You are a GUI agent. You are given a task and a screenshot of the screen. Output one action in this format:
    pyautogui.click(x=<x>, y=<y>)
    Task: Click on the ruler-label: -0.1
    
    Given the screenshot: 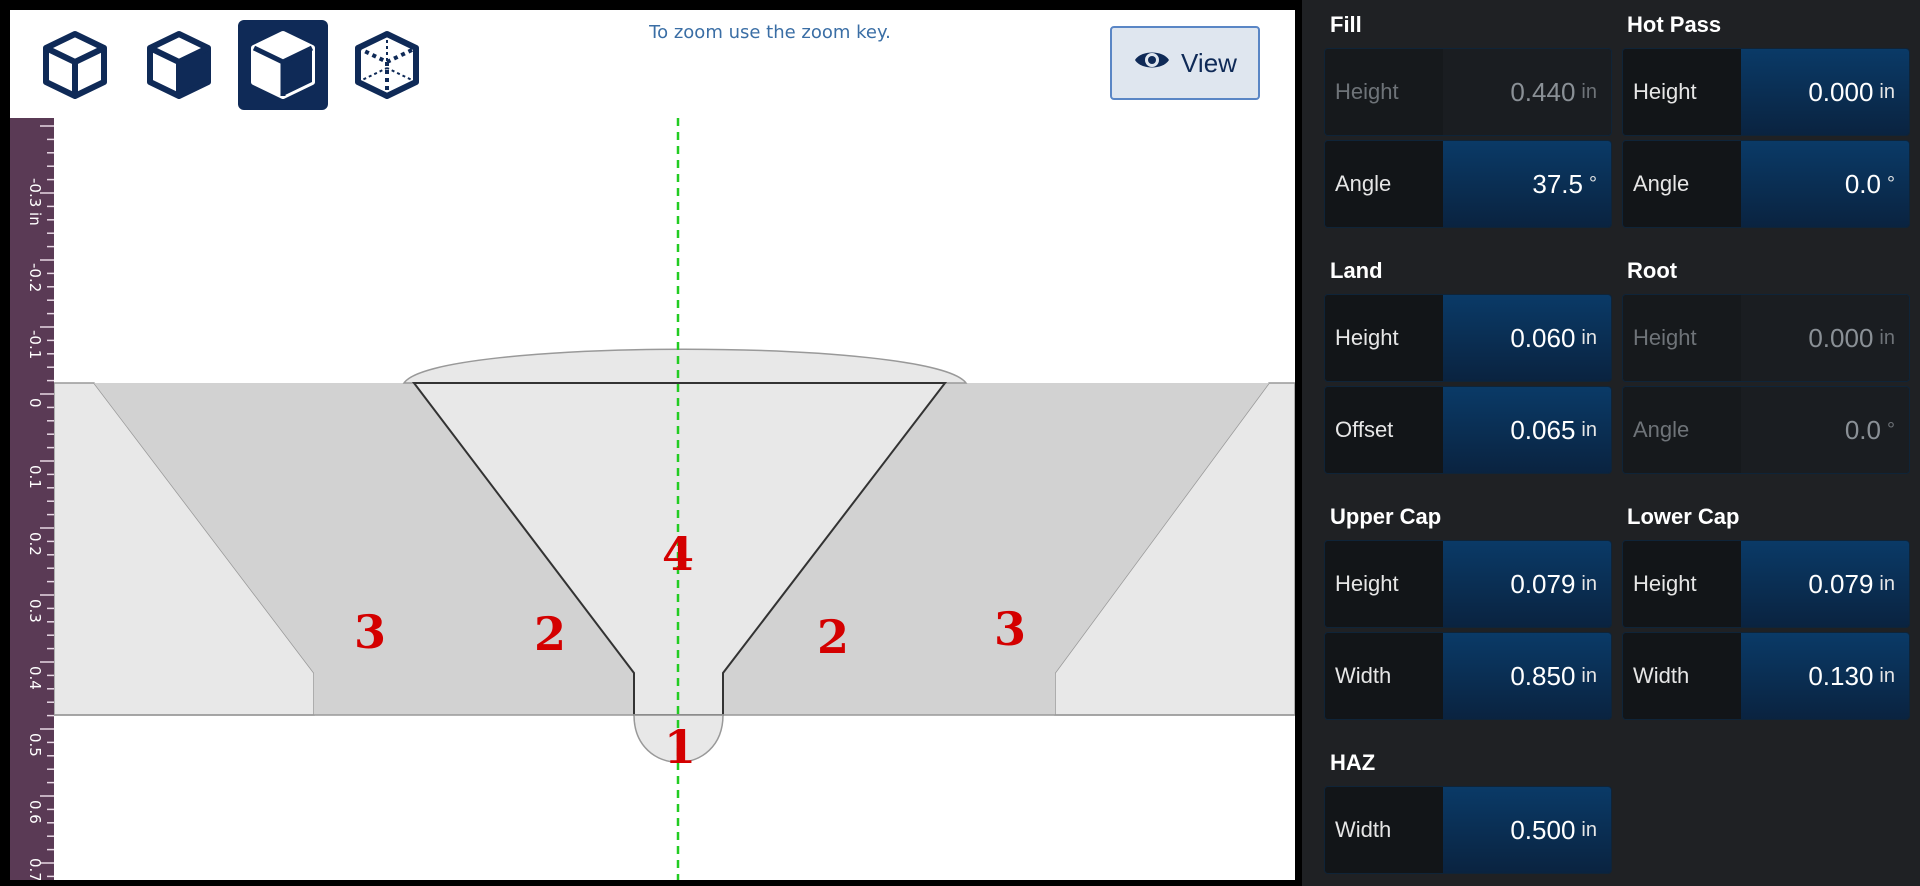 What is the action you would take?
    pyautogui.click(x=35, y=345)
    